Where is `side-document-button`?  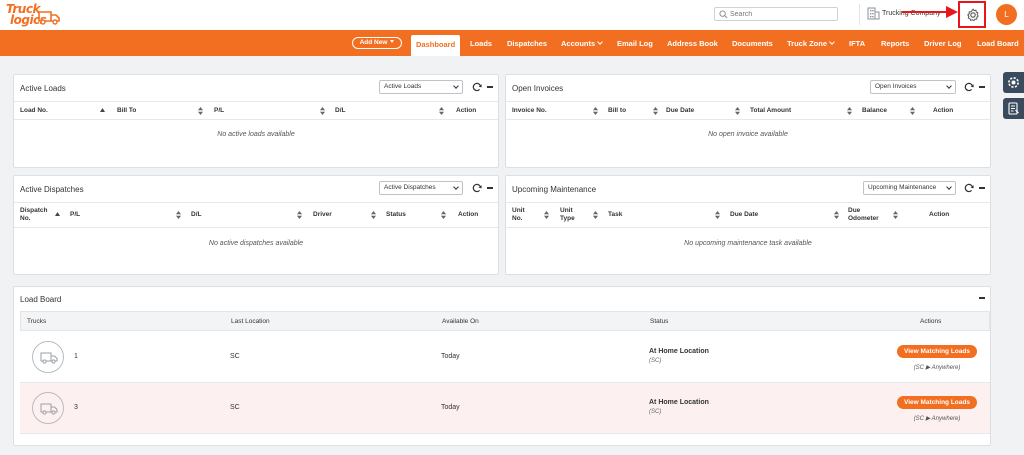
side-document-button is located at coordinates (1013, 108).